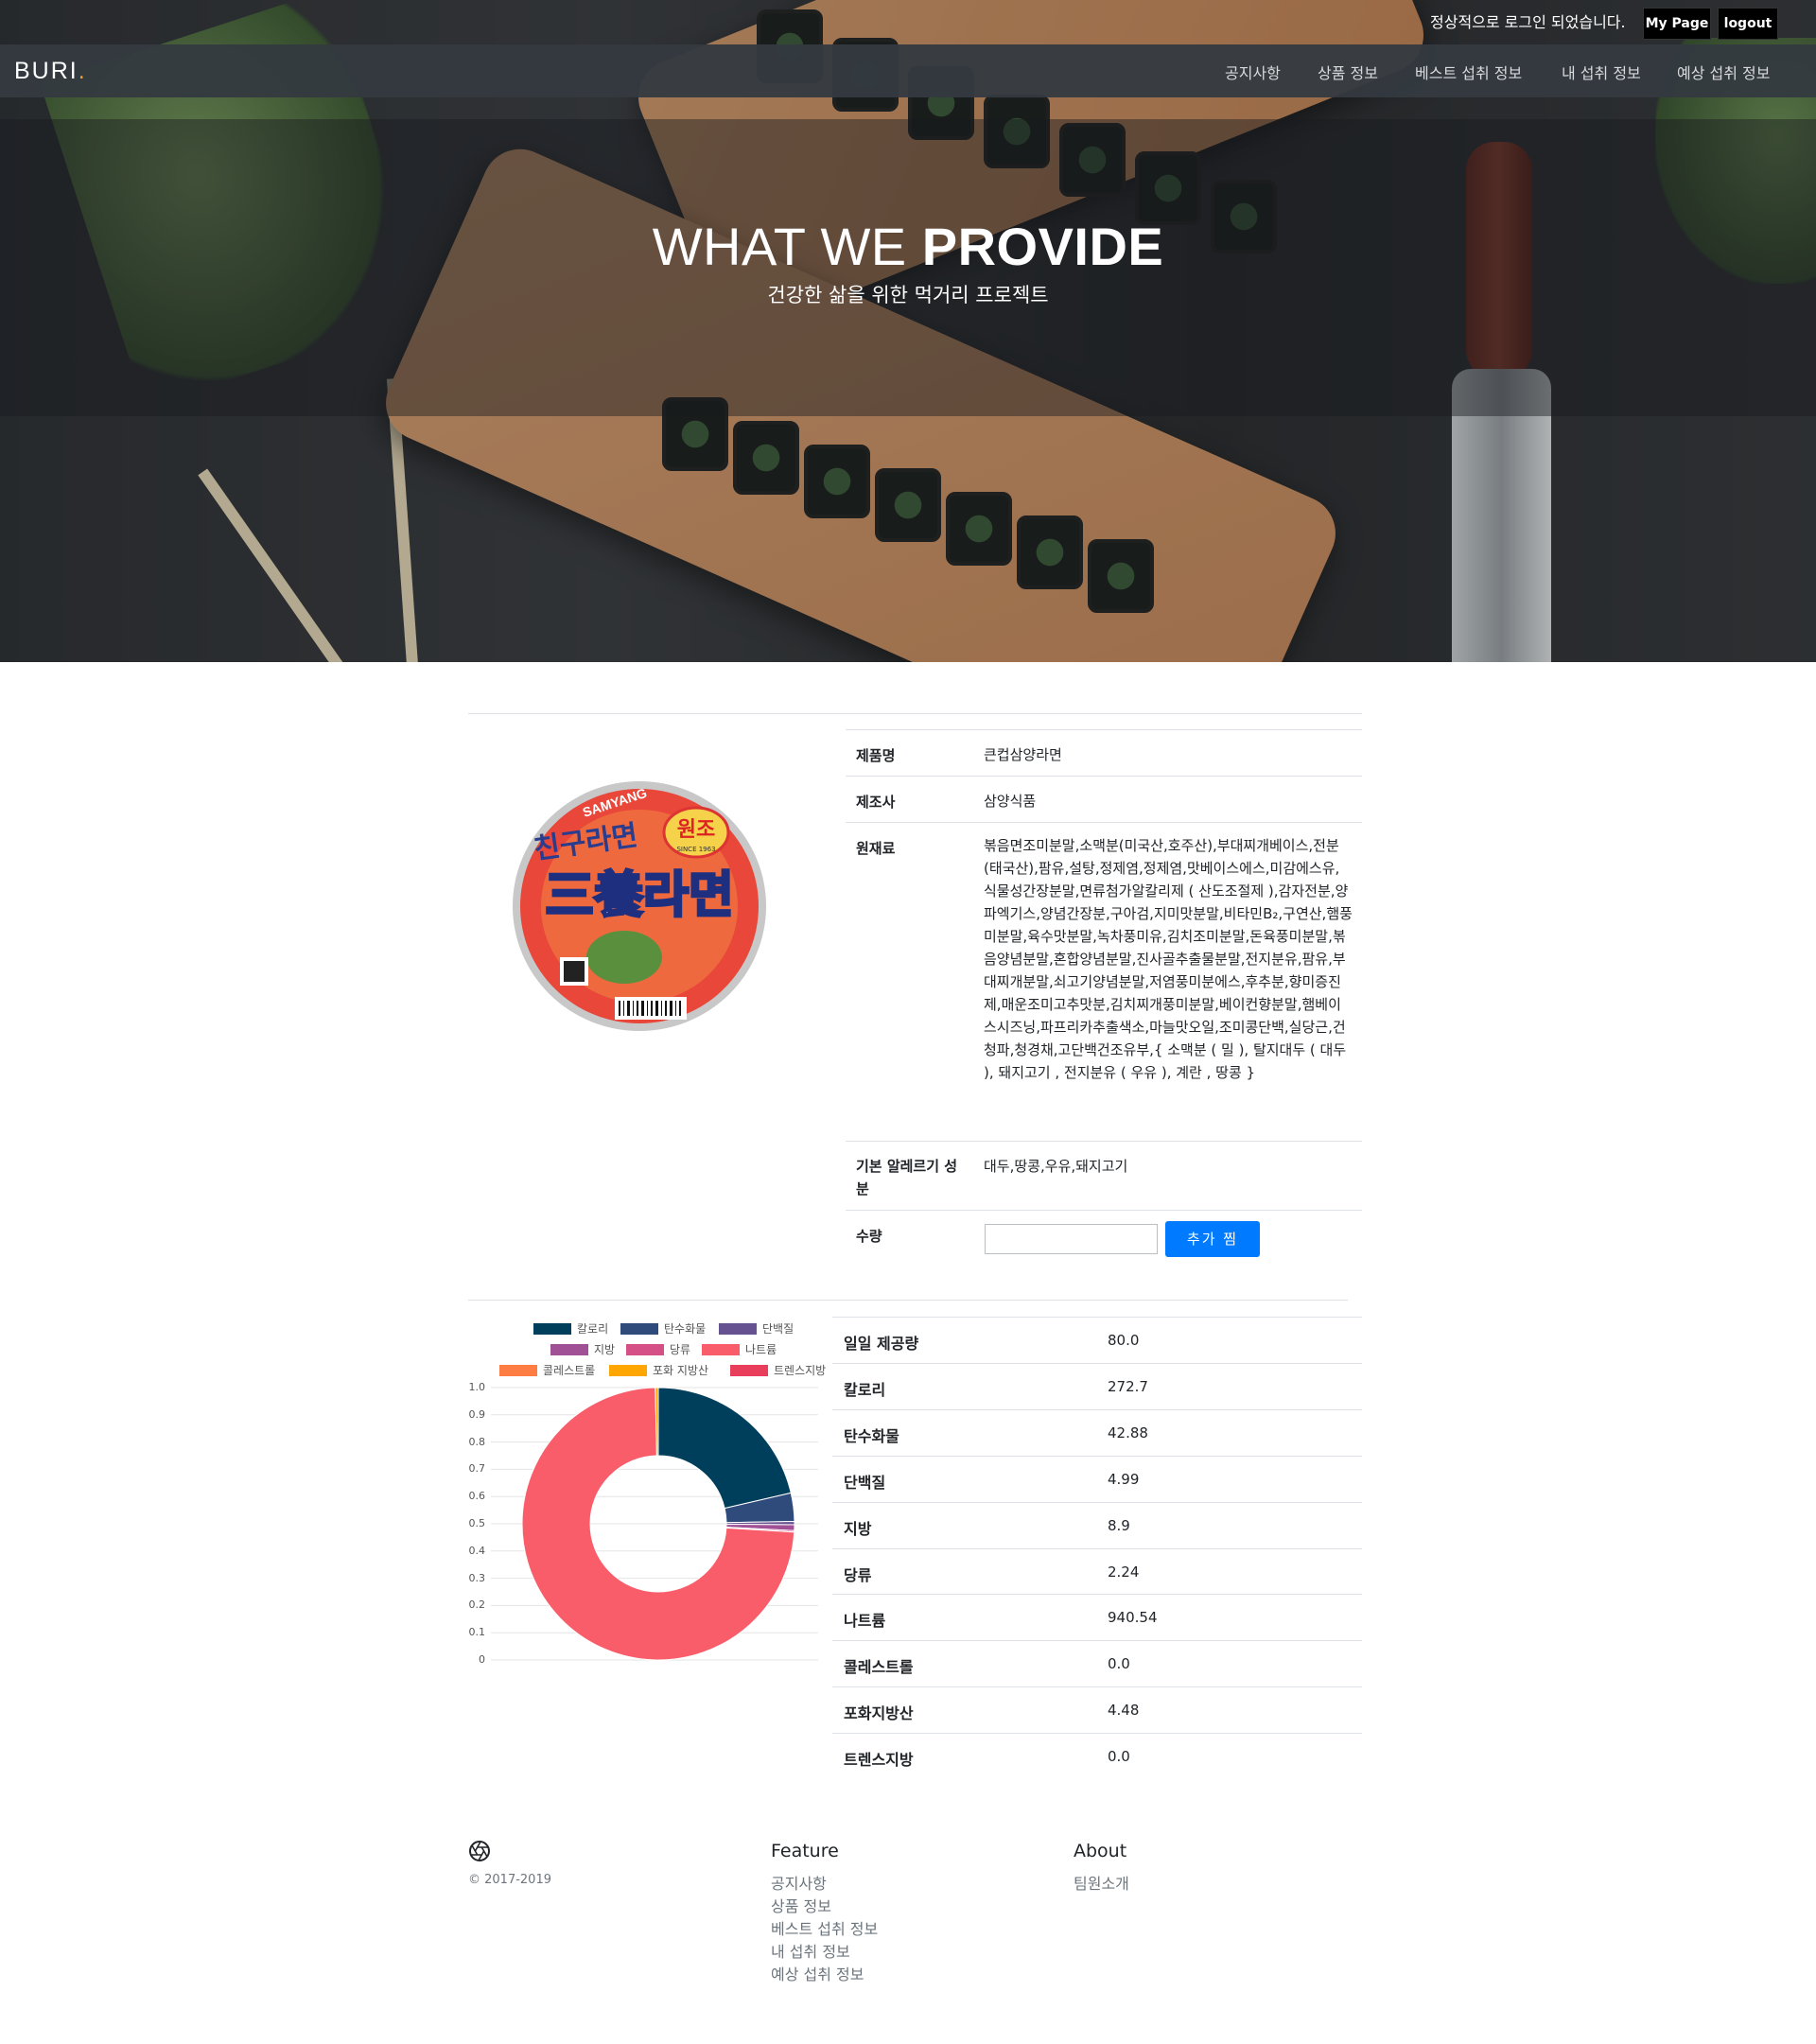 The image size is (1816, 2044). What do you see at coordinates (1124, 1711) in the screenshot?
I see `nutrition-value: 4.48` at bounding box center [1124, 1711].